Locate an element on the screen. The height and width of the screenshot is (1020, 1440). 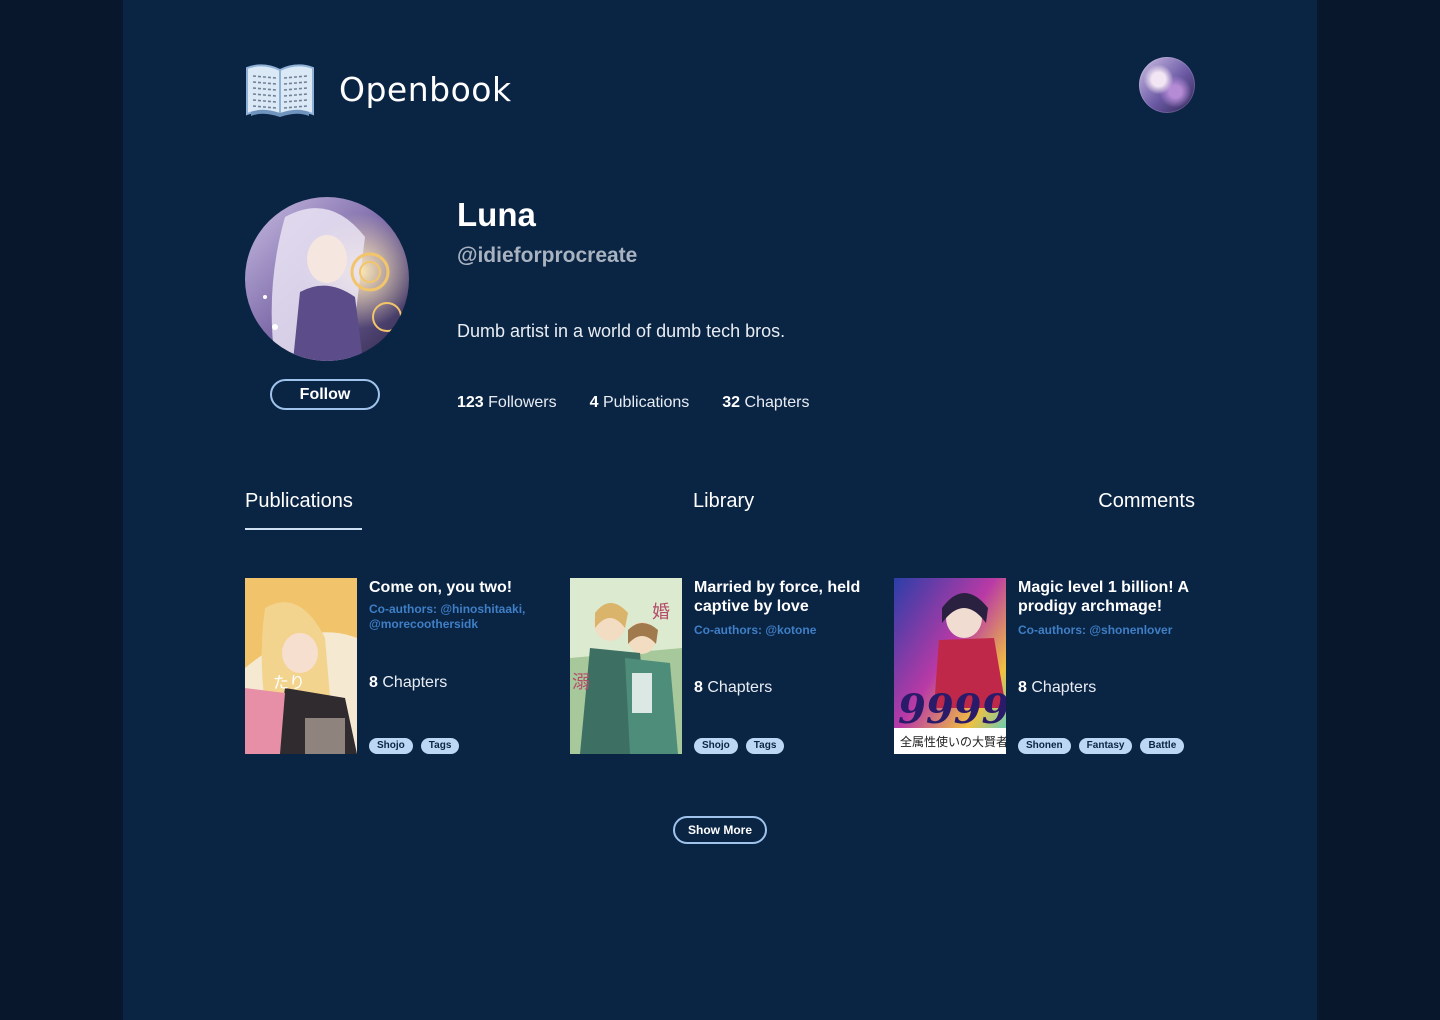
stat-publications: 4 Publications is located at coordinates (640, 403).